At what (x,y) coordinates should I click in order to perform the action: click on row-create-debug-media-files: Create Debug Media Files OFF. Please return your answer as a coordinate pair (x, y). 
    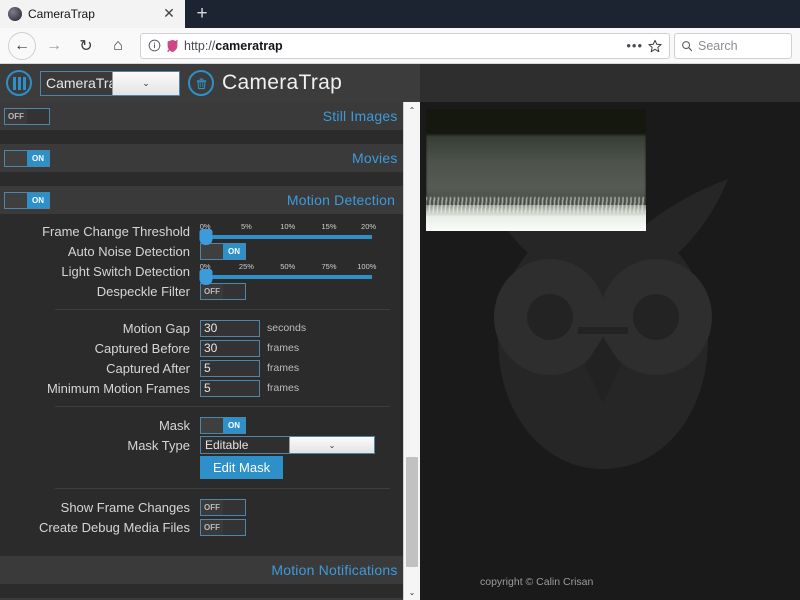
    Looking at the image, I should click on (210, 527).